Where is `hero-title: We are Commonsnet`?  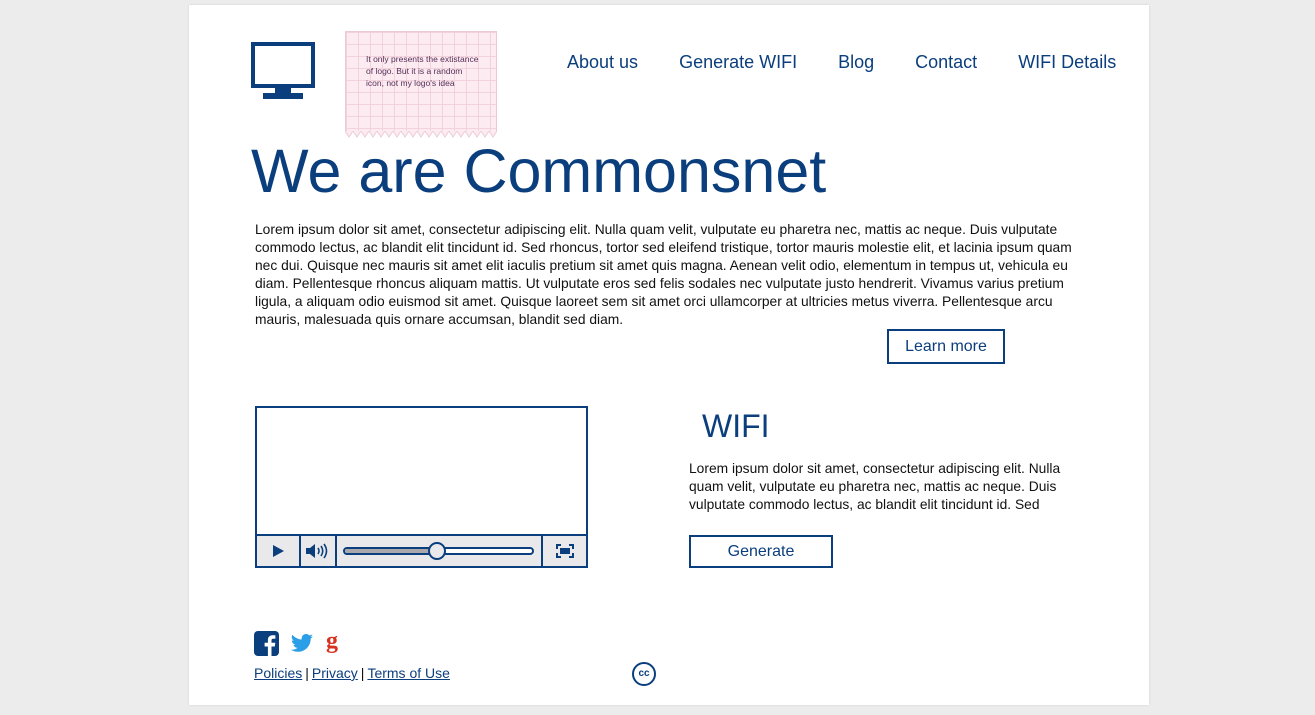 hero-title: We are Commonsnet is located at coordinates (539, 171).